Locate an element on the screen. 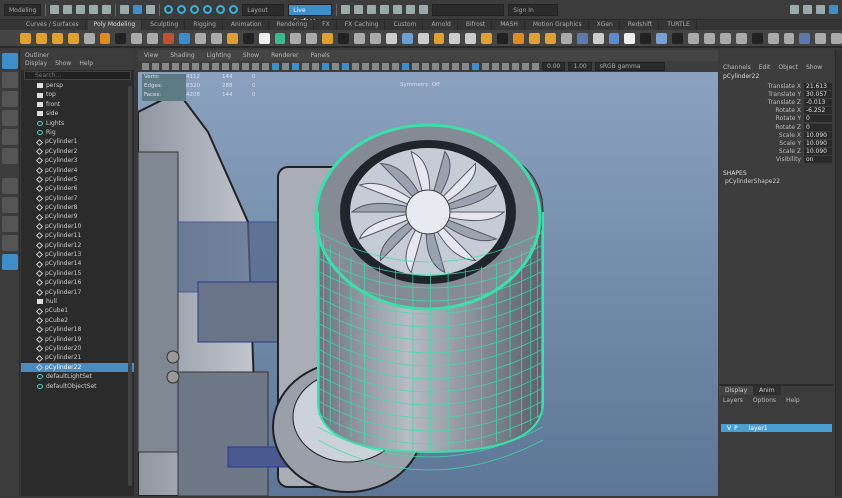  shelf-tab: Arnold is located at coordinates (441, 25).